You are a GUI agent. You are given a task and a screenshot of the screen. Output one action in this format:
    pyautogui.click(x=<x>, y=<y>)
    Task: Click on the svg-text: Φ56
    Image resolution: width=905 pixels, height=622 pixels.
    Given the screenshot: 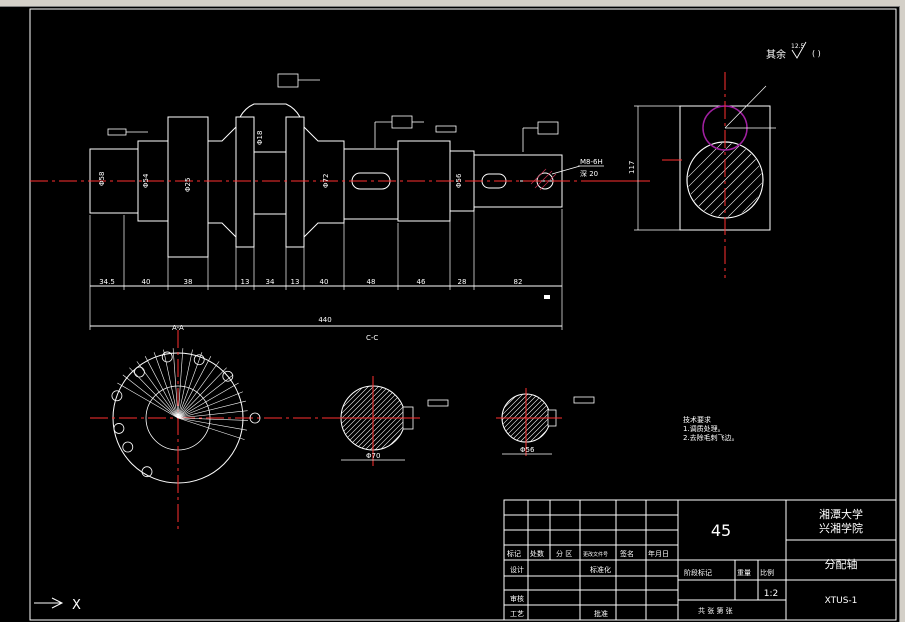 What is the action you would take?
    pyautogui.click(x=459, y=180)
    